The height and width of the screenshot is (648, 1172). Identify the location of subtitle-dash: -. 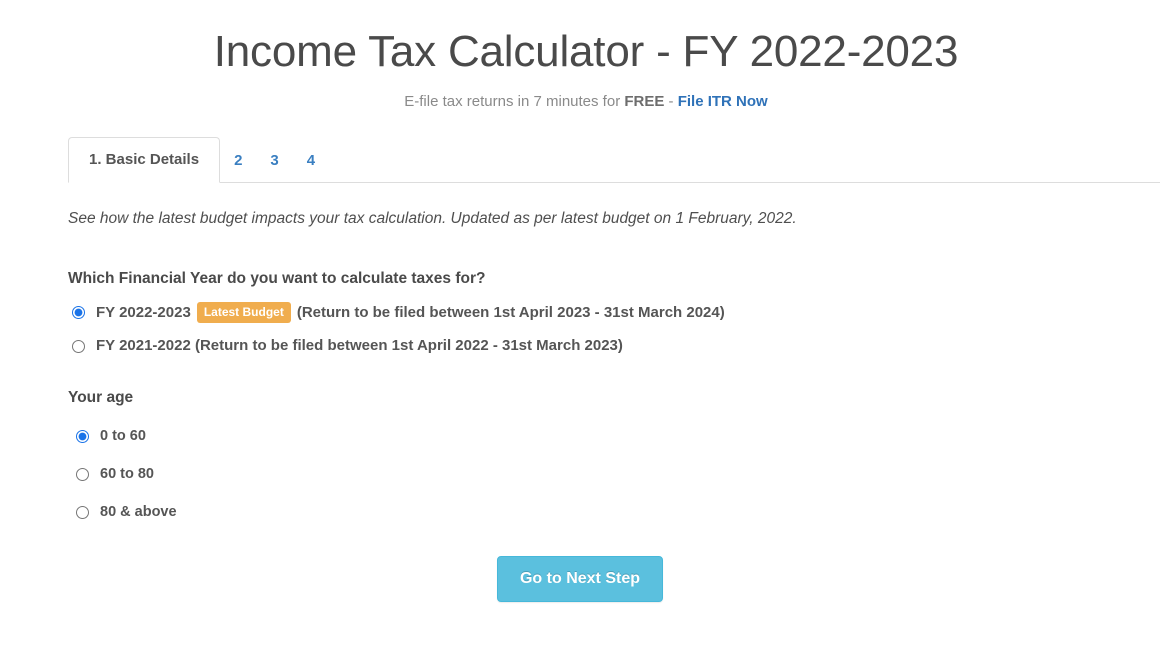
(671, 101).